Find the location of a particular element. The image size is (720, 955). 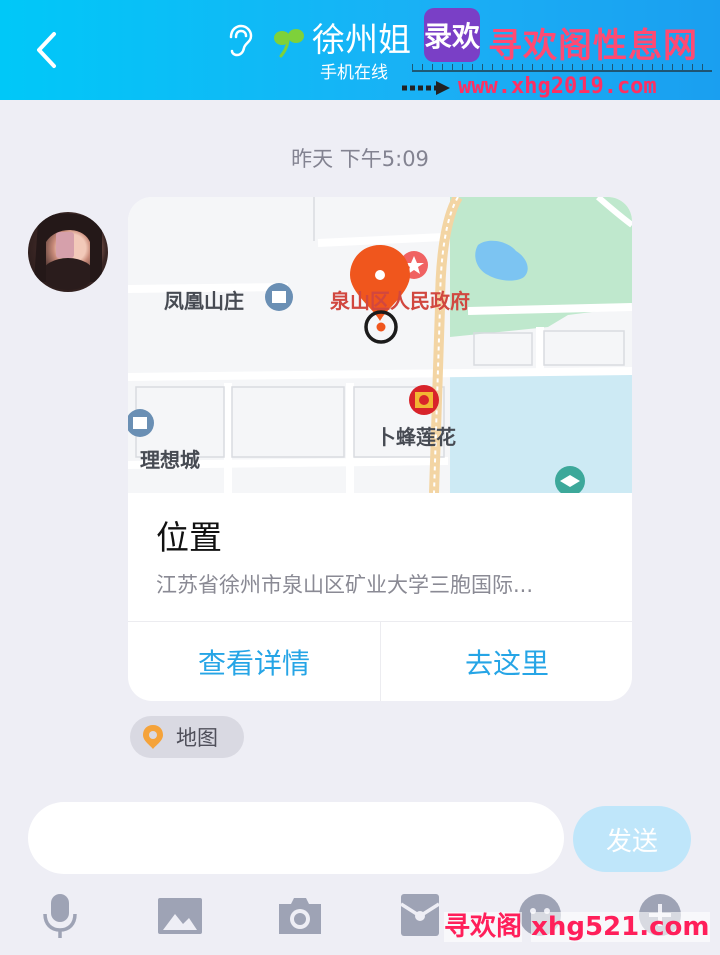

image-icon is located at coordinates (180, 915).